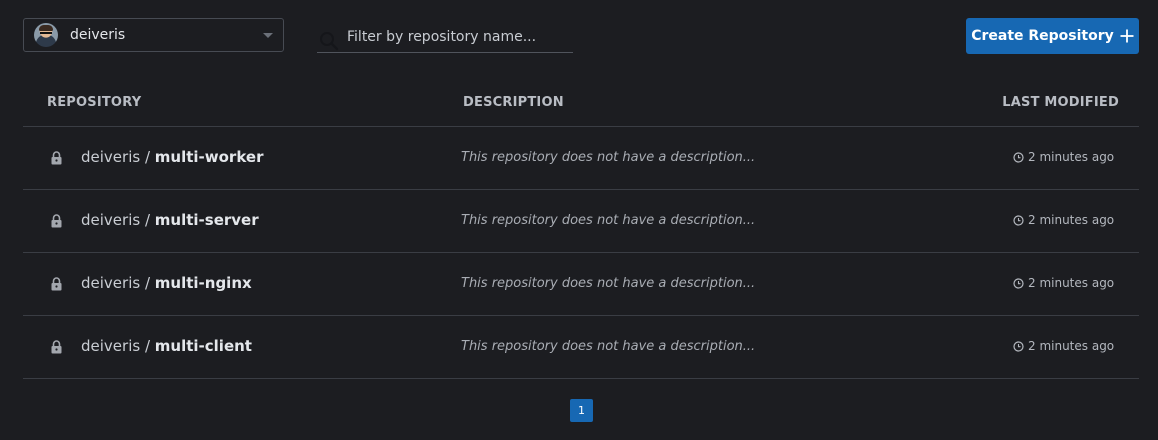 This screenshot has height=440, width=1158. What do you see at coordinates (203, 346) in the screenshot?
I see `repository-name: multi-client` at bounding box center [203, 346].